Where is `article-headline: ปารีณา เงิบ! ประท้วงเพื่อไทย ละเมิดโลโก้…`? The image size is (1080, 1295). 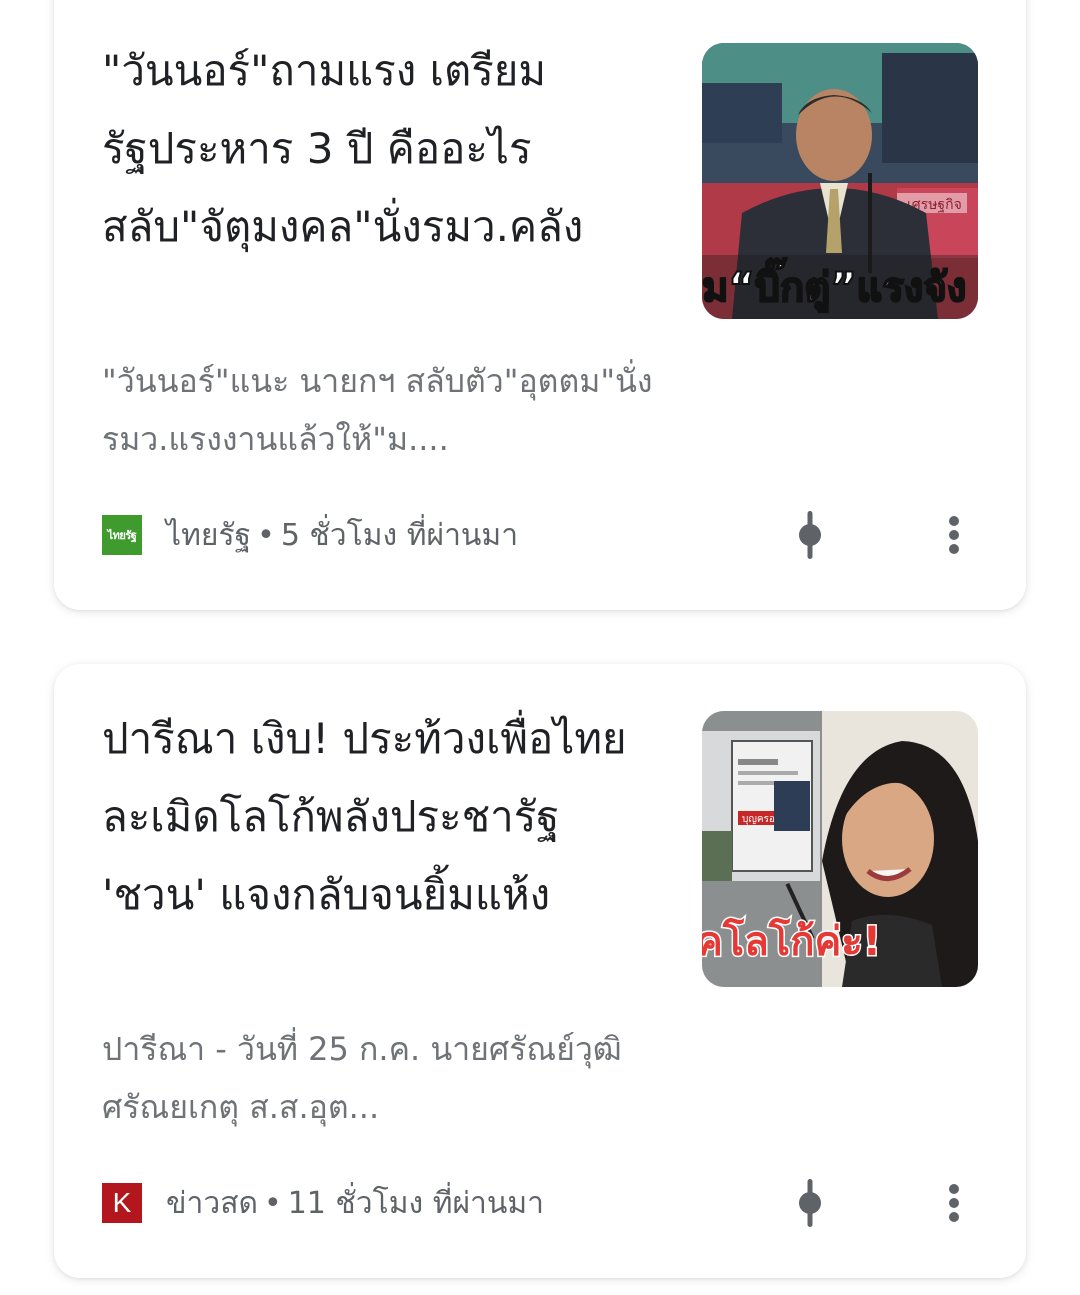 article-headline: ปารีณา เงิบ! ประท้วงเพื่อไทย ละเมิดโลโก้… is located at coordinates (382, 817).